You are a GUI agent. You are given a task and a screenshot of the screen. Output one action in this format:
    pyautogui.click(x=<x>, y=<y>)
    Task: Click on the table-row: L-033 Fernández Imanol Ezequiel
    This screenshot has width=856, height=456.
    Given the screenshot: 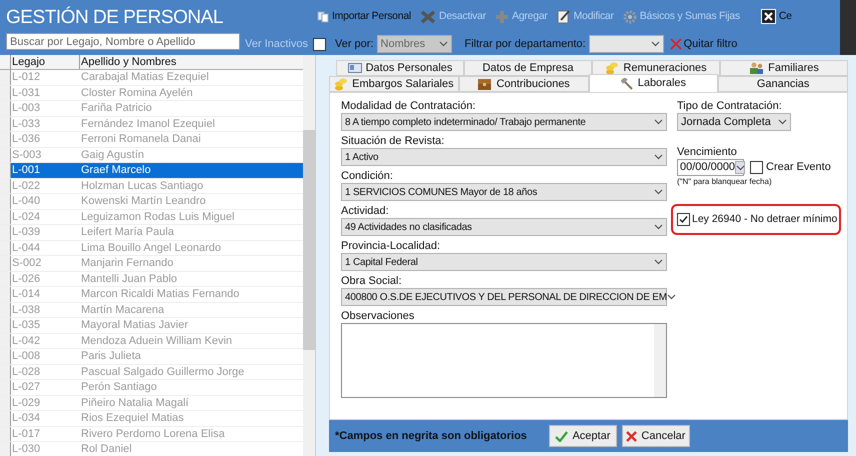 What is the action you would take?
    pyautogui.click(x=152, y=124)
    